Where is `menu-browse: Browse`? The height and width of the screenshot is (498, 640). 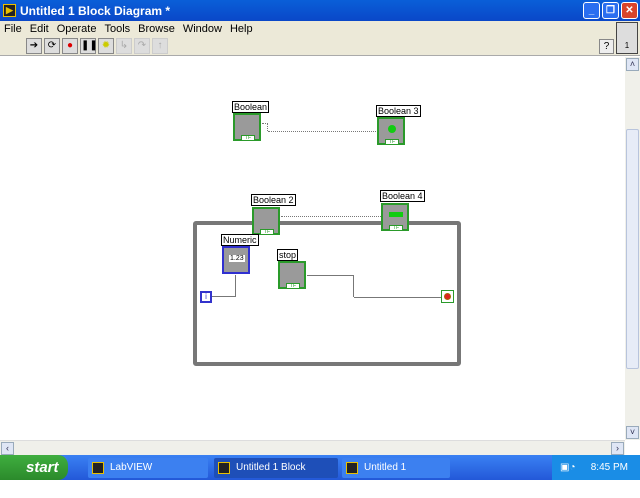 menu-browse: Browse is located at coordinates (156, 29).